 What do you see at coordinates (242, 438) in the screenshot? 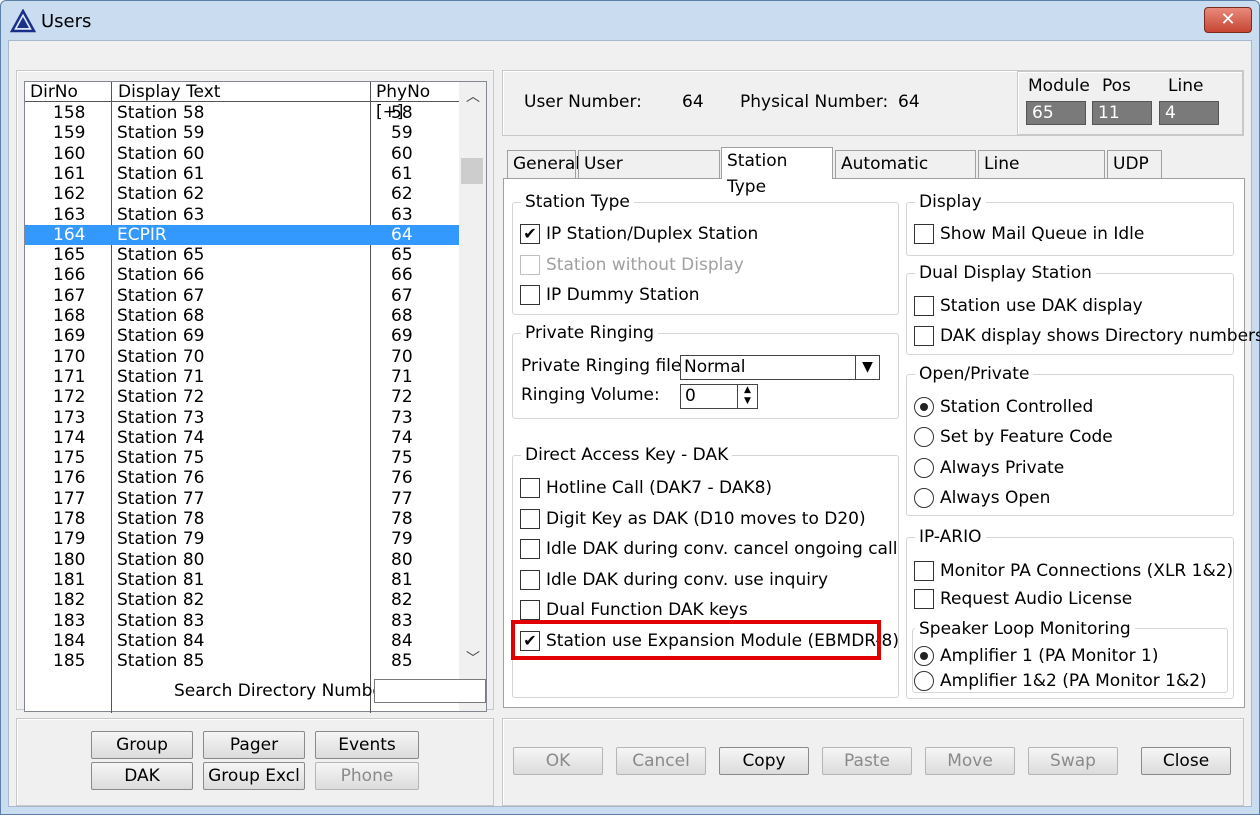
I see `list-item: 174 Station 74 74` at bounding box center [242, 438].